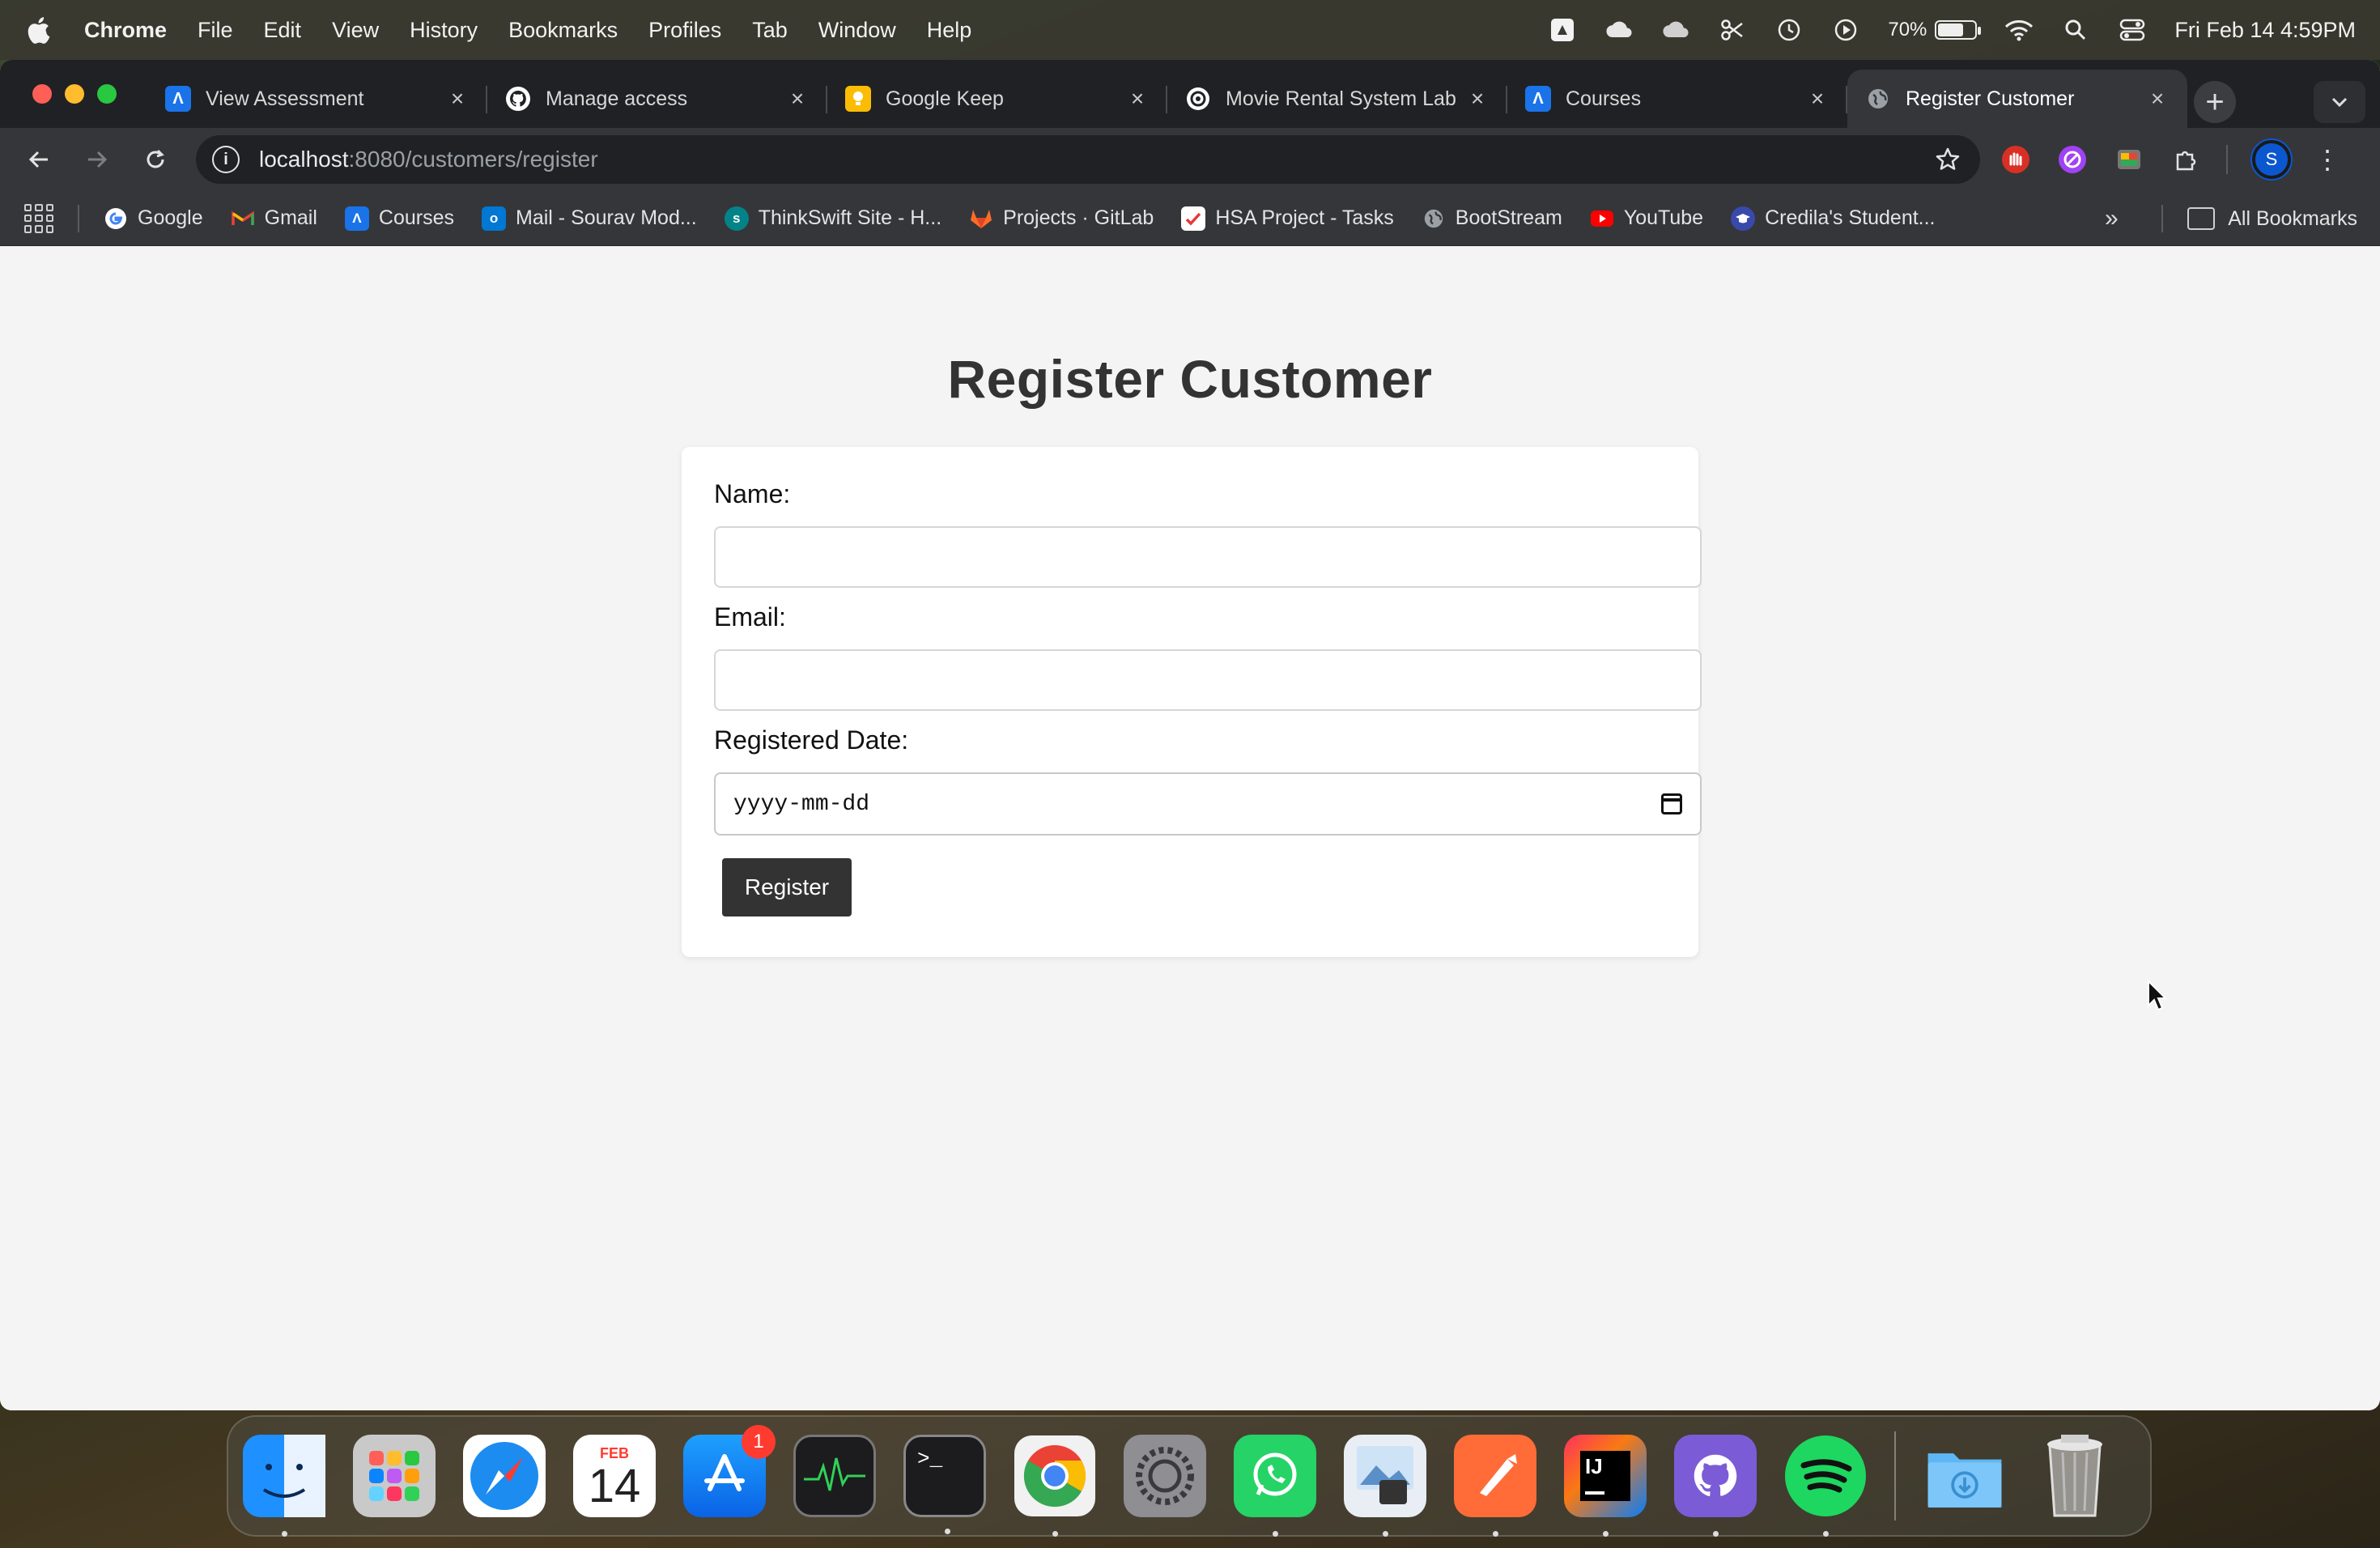  Describe the element at coordinates (226, 159) in the screenshot. I see `site-info-icon: i` at that location.